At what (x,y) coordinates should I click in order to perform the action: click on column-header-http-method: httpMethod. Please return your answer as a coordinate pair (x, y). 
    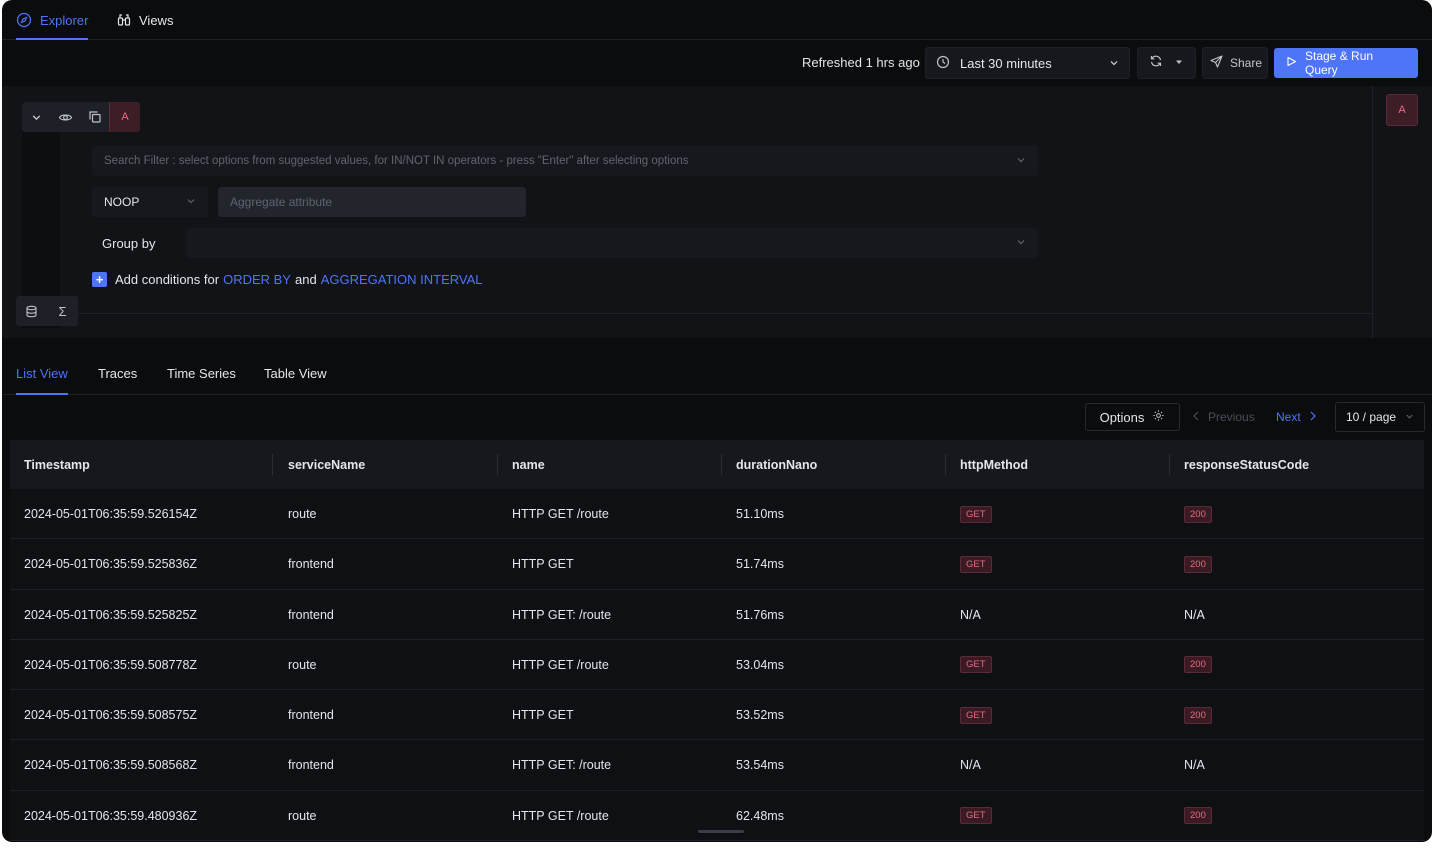
    Looking at the image, I should click on (994, 464).